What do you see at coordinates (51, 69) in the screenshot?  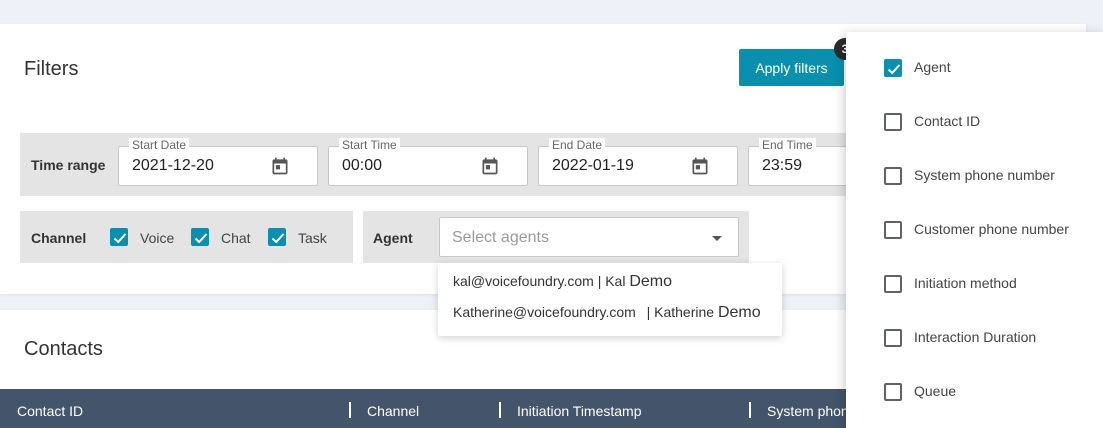 I see `filters-title: Filters` at bounding box center [51, 69].